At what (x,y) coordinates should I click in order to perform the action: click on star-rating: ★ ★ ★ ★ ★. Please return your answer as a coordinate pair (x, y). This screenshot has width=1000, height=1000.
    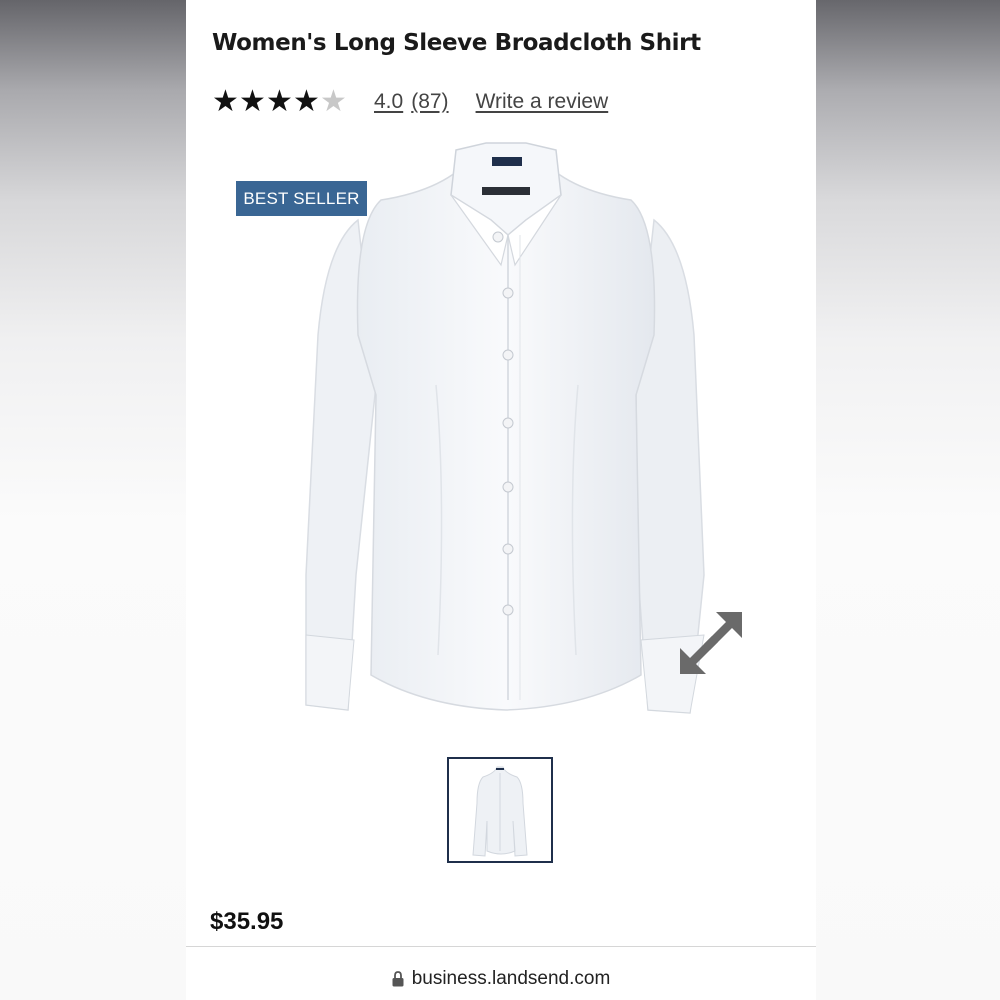
    Looking at the image, I should click on (279, 102).